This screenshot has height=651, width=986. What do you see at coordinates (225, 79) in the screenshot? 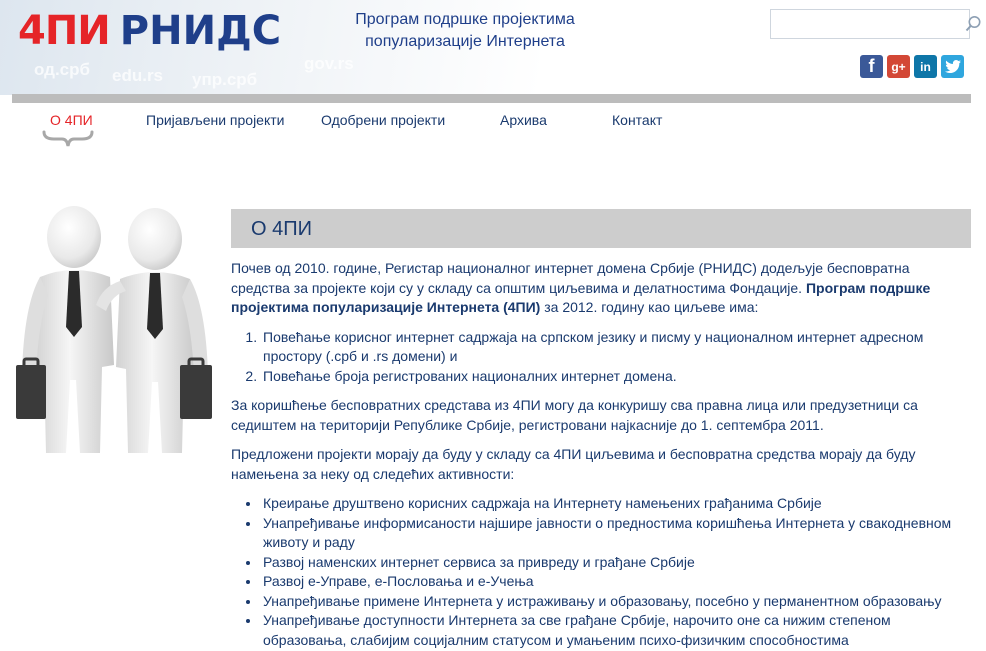
I see `header-ghost-text: упр.срб` at bounding box center [225, 79].